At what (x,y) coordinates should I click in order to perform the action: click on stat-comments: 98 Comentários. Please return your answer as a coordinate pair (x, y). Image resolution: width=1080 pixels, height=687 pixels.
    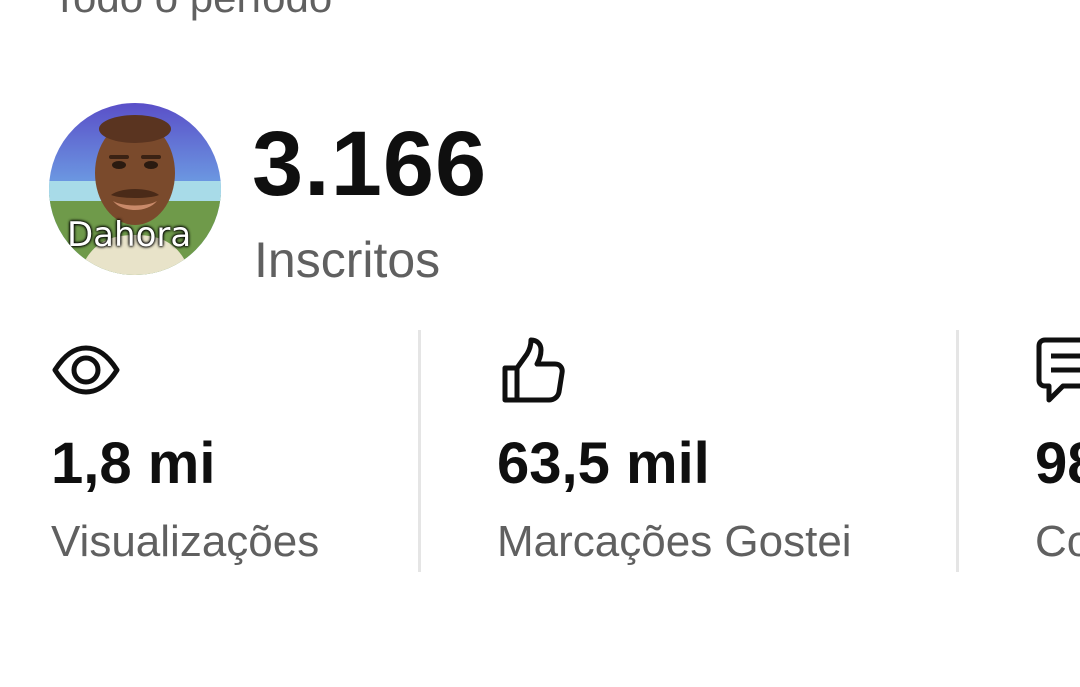
    Looking at the image, I should click on (1057, 452).